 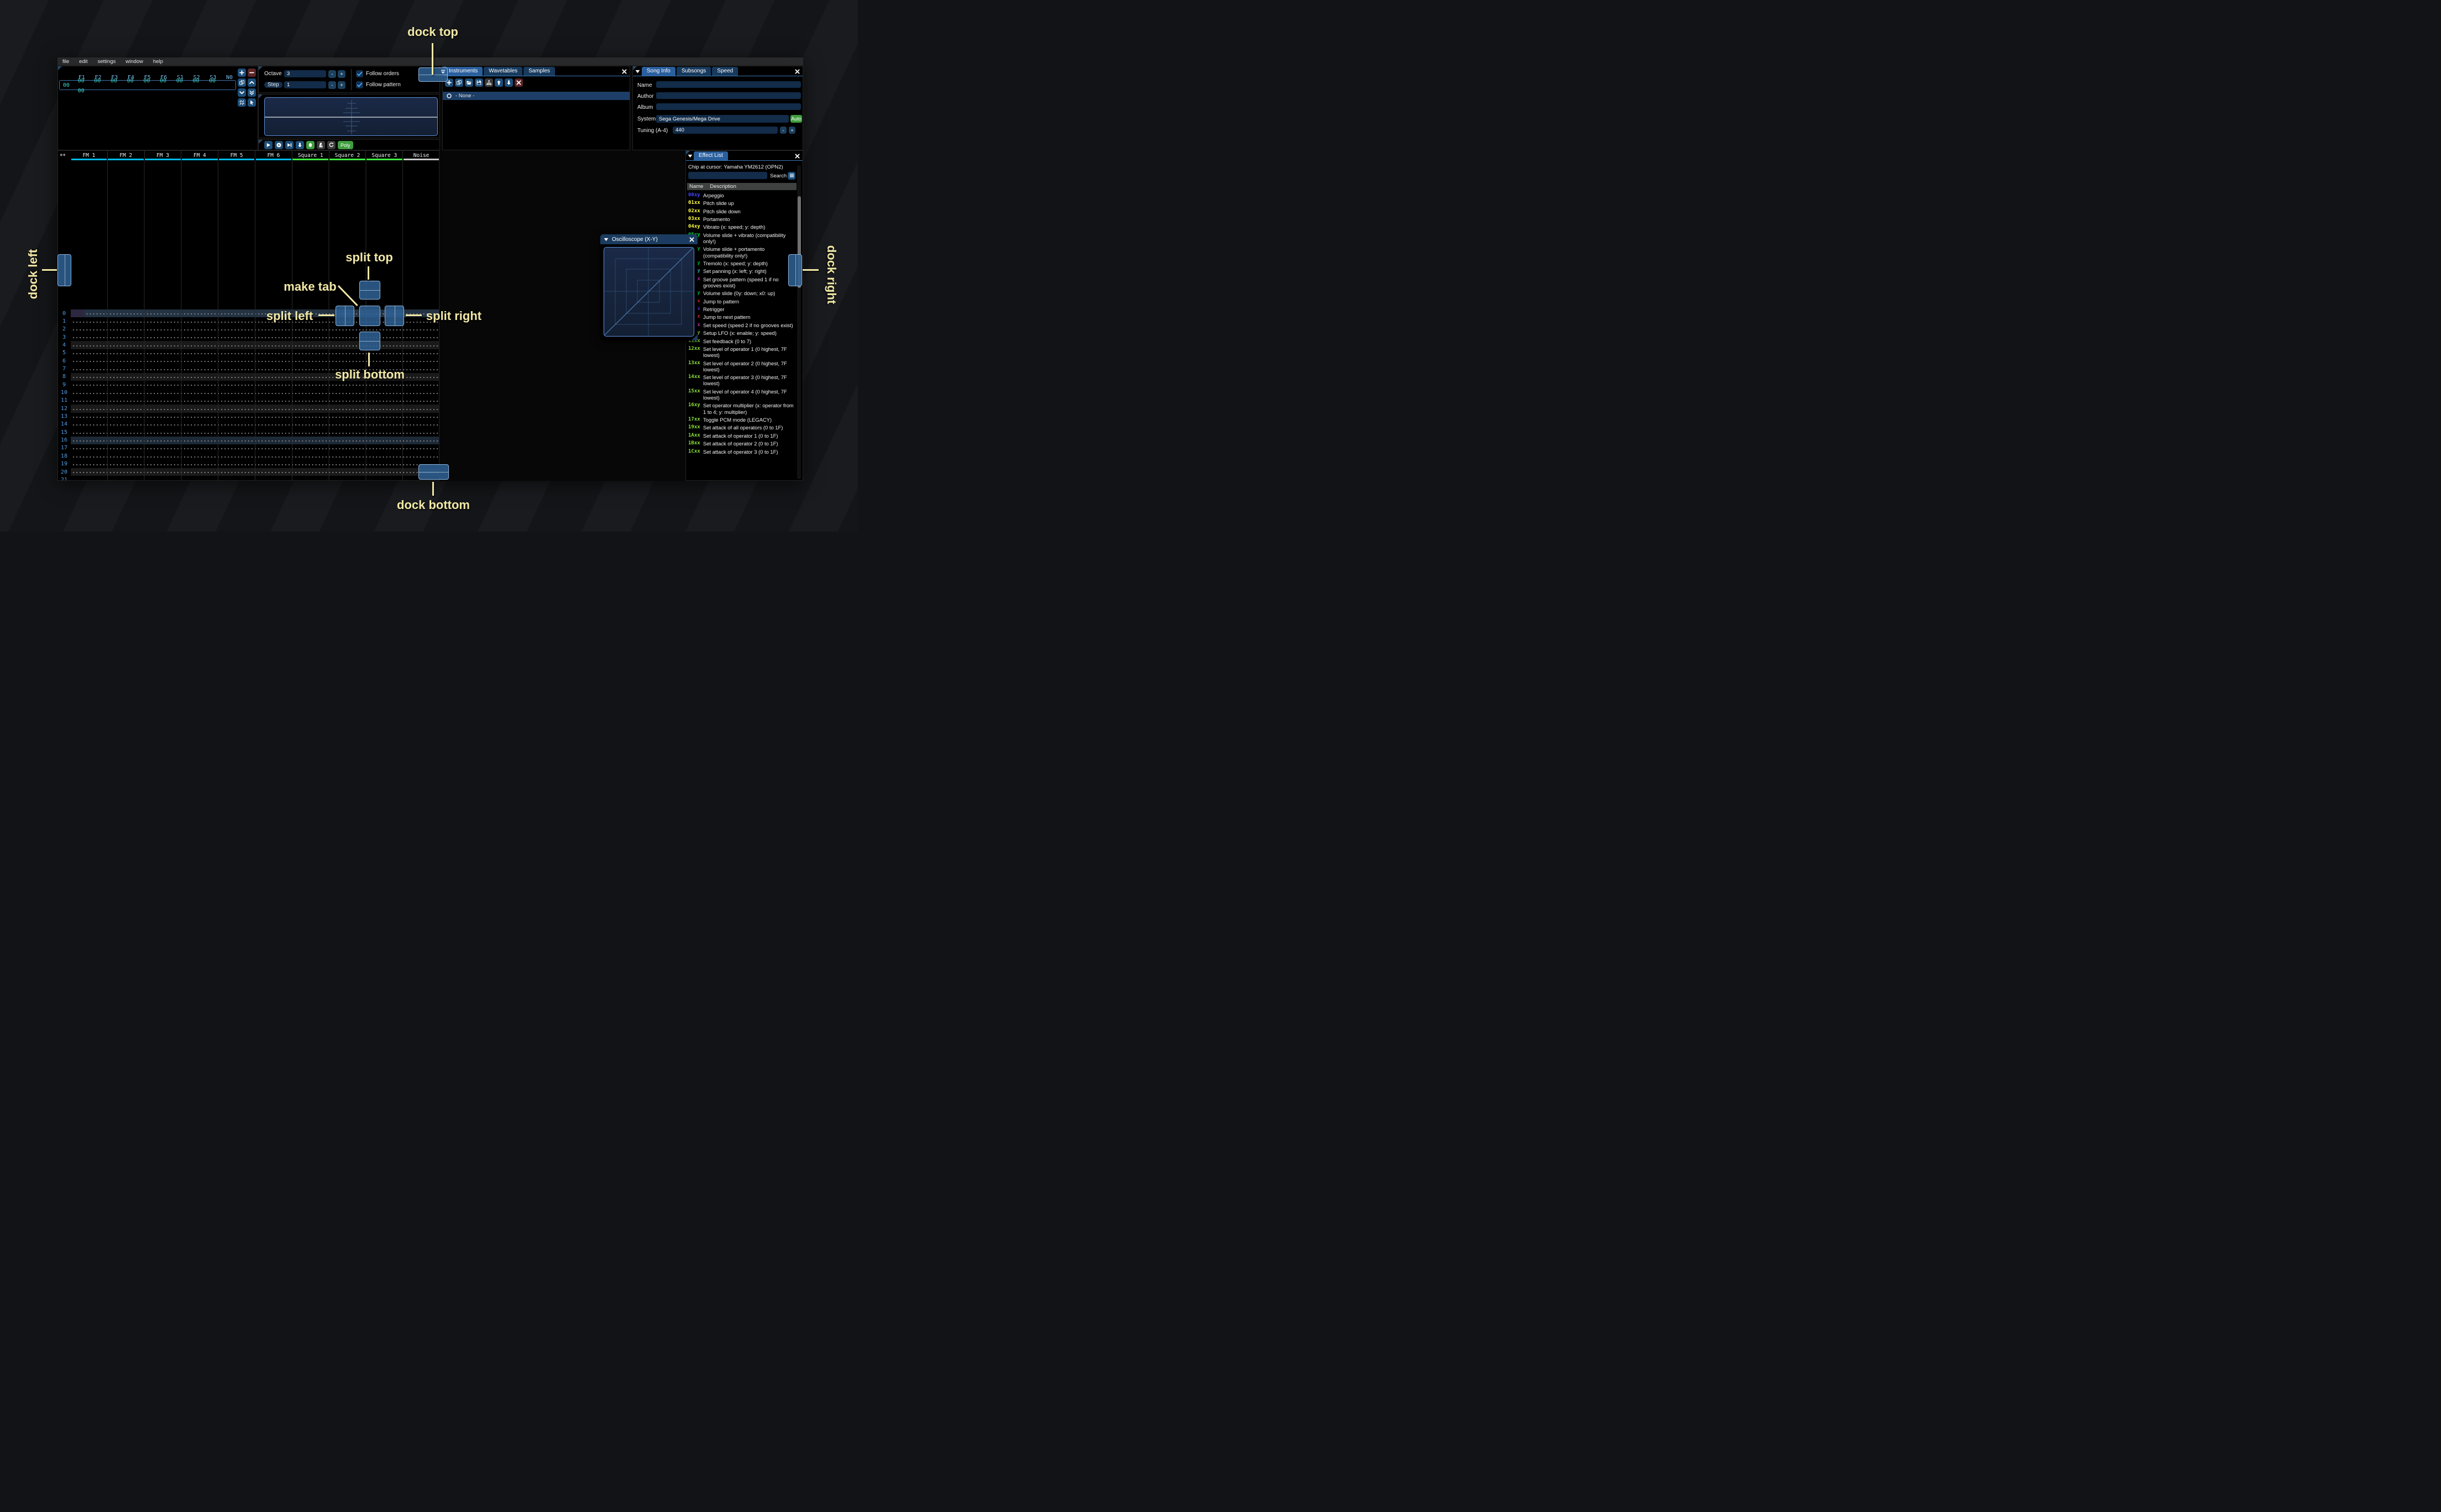 I want to click on duplicate-order-end-button, so click(x=252, y=93).